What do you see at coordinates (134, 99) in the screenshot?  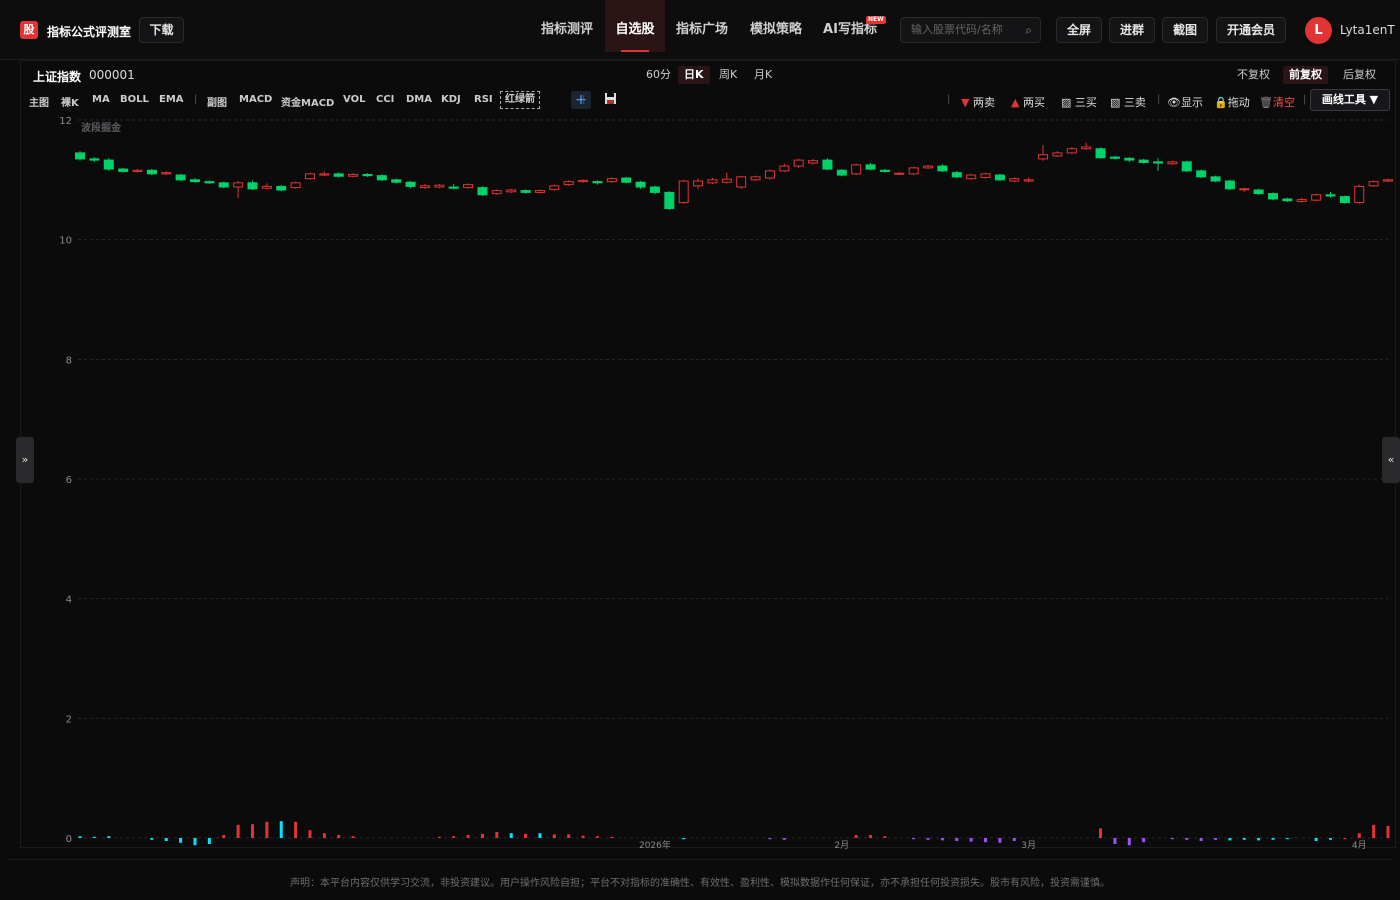 I see `indicator-boll: BOLL` at bounding box center [134, 99].